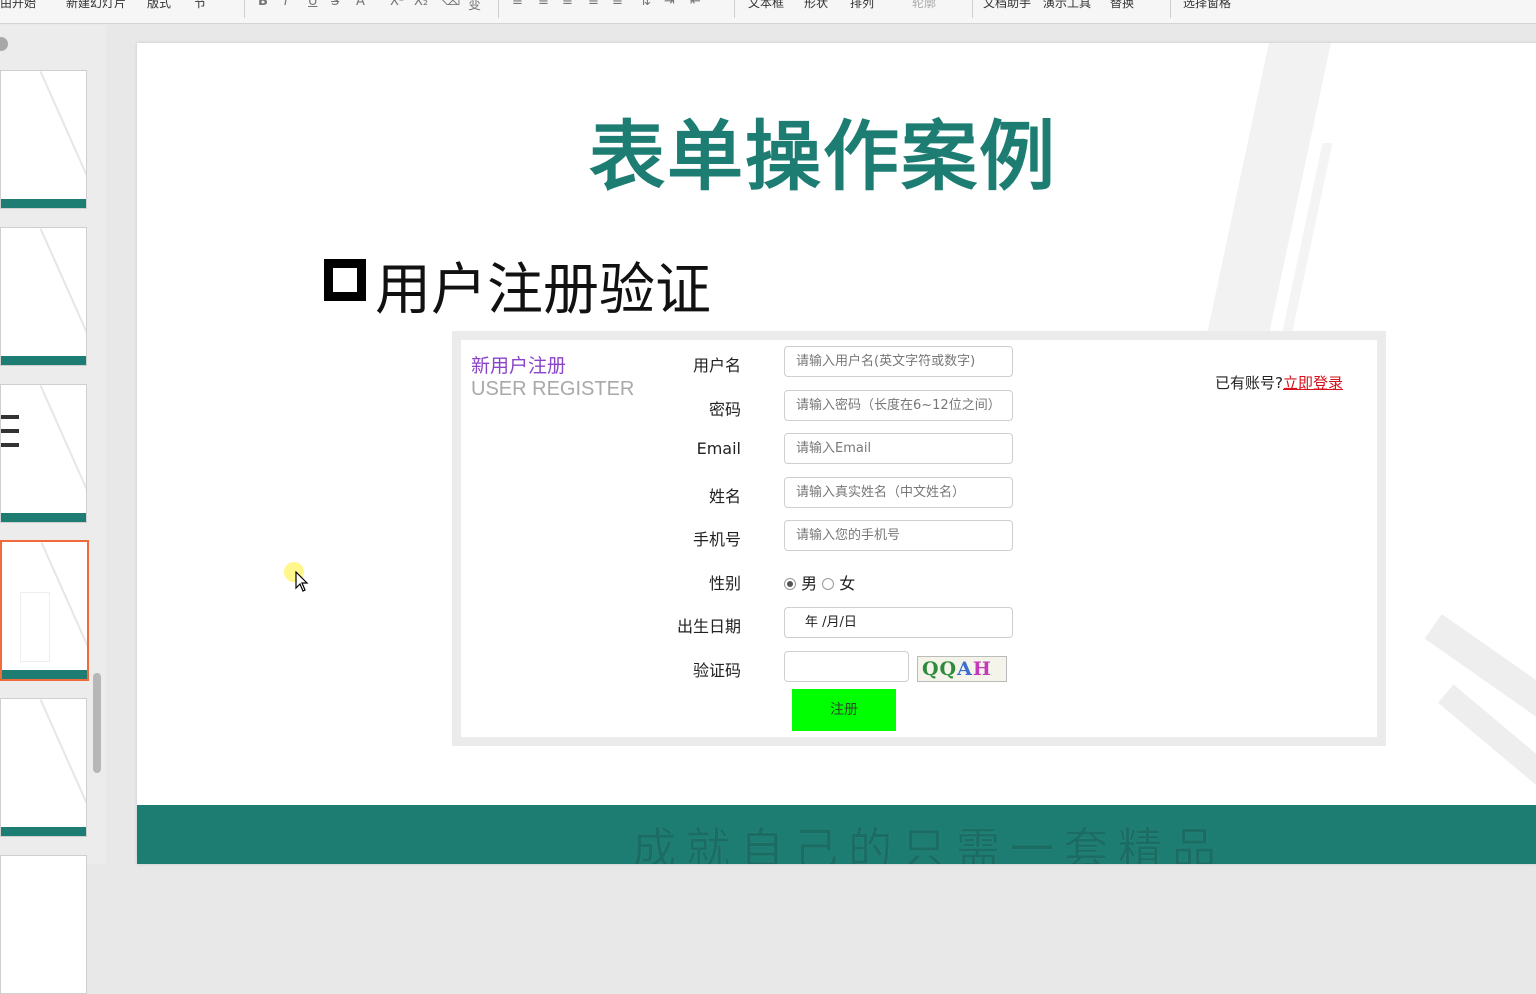 Image resolution: width=1536 pixels, height=994 pixels. Describe the element at coordinates (96, 5) in the screenshot. I see `toolbar-new-slide: 新建幻灯片` at that location.